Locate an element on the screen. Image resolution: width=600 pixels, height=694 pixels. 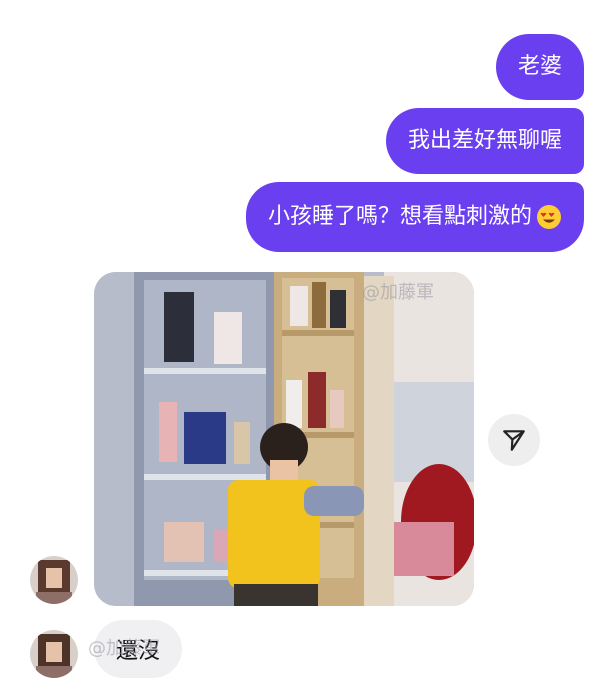
paper-plane-icon is located at coordinates (514, 440).